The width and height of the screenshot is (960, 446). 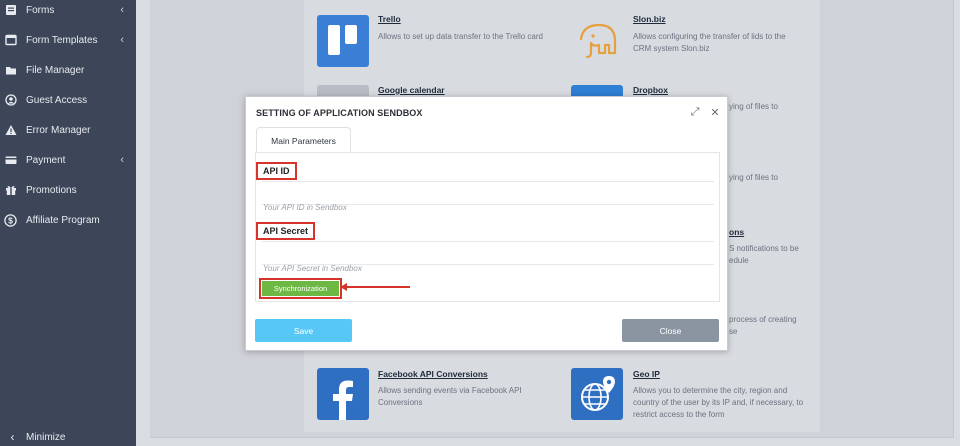 I want to click on sidebar-item-form-templates: Form Templates ‹, so click(x=68, y=40).